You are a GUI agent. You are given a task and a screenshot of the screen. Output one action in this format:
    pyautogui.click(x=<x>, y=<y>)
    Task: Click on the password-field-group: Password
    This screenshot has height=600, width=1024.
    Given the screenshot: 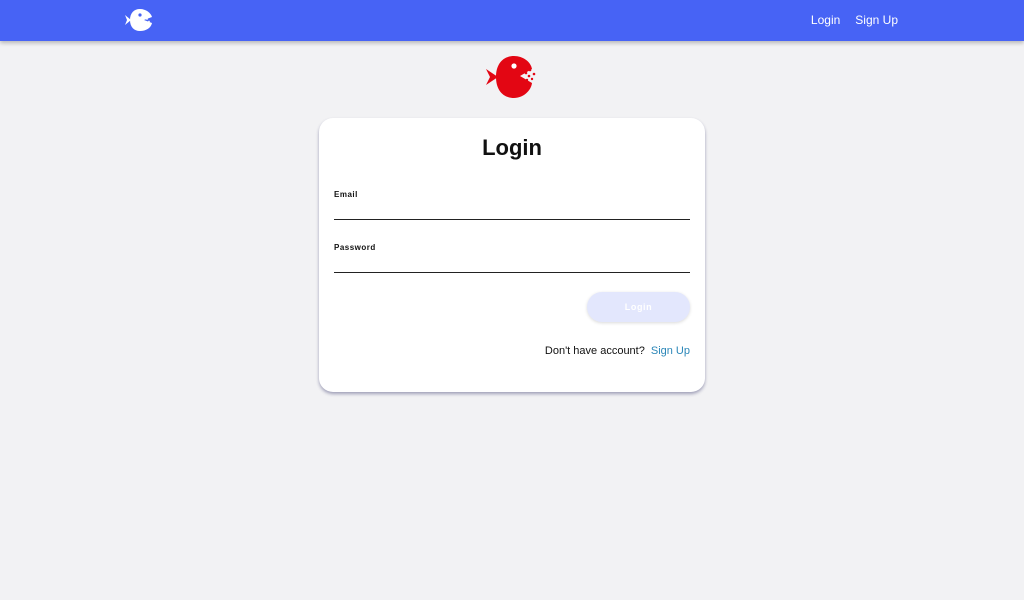 What is the action you would take?
    pyautogui.click(x=512, y=258)
    